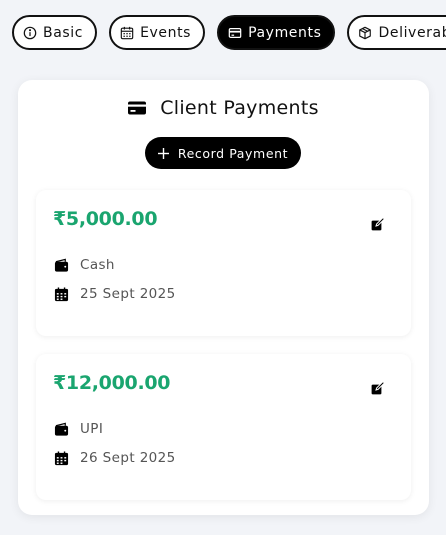 The height and width of the screenshot is (535, 446). Describe the element at coordinates (233, 153) in the screenshot. I see `record-payment-label: Record Payment` at that location.